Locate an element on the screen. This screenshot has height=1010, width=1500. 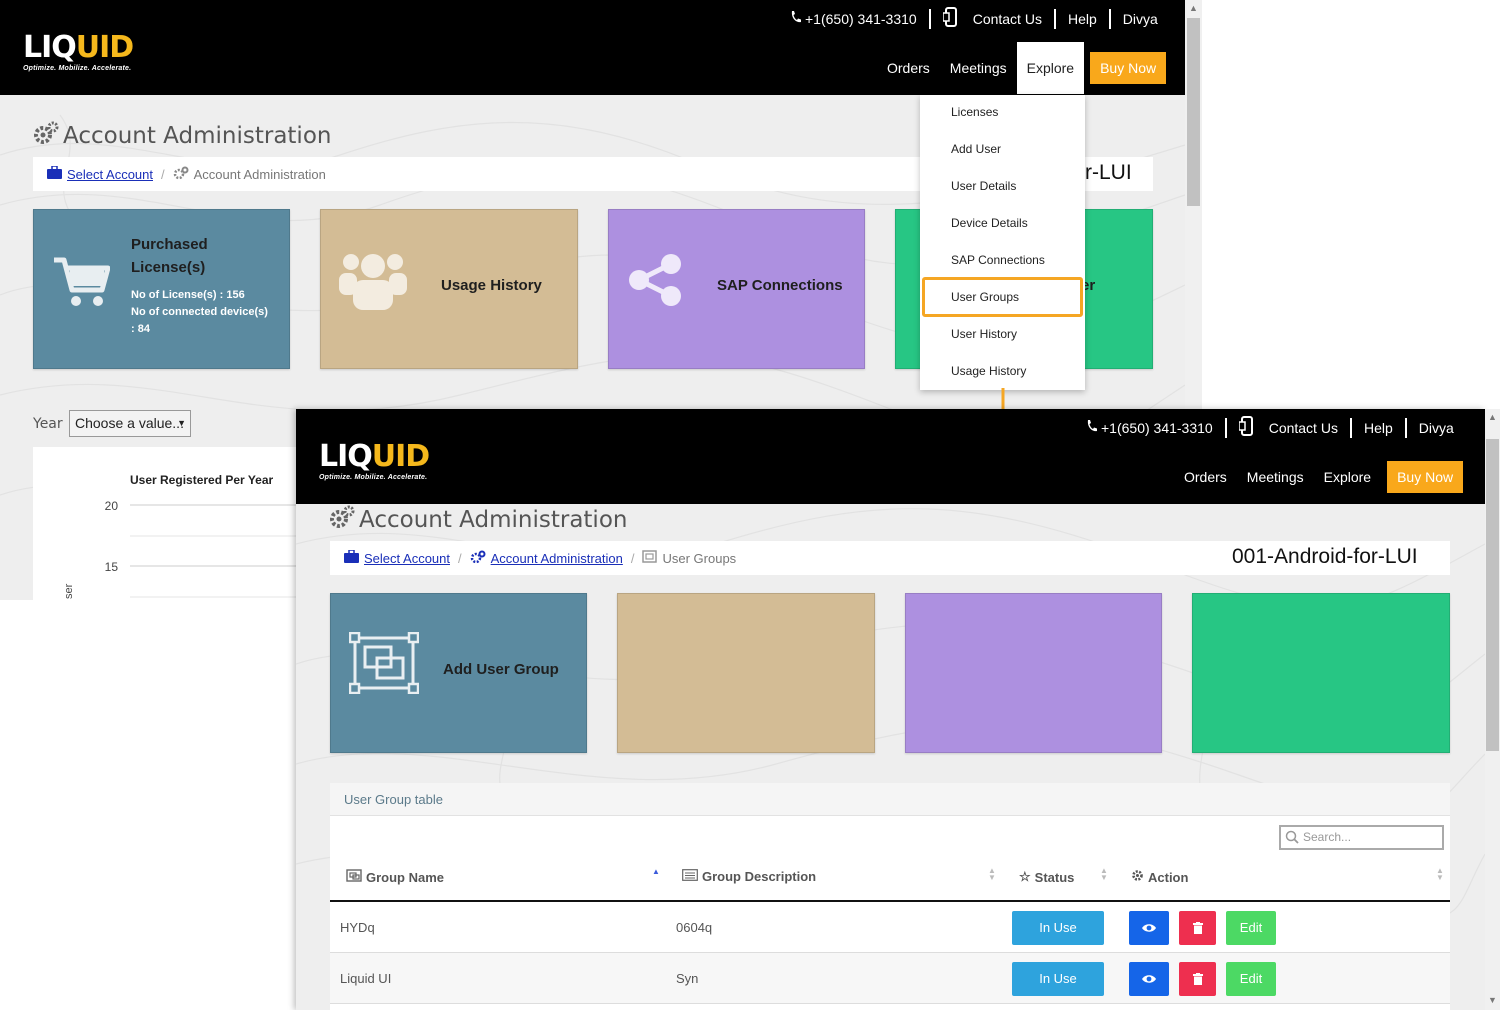
group-description-cell: Syn is located at coordinates (687, 978).